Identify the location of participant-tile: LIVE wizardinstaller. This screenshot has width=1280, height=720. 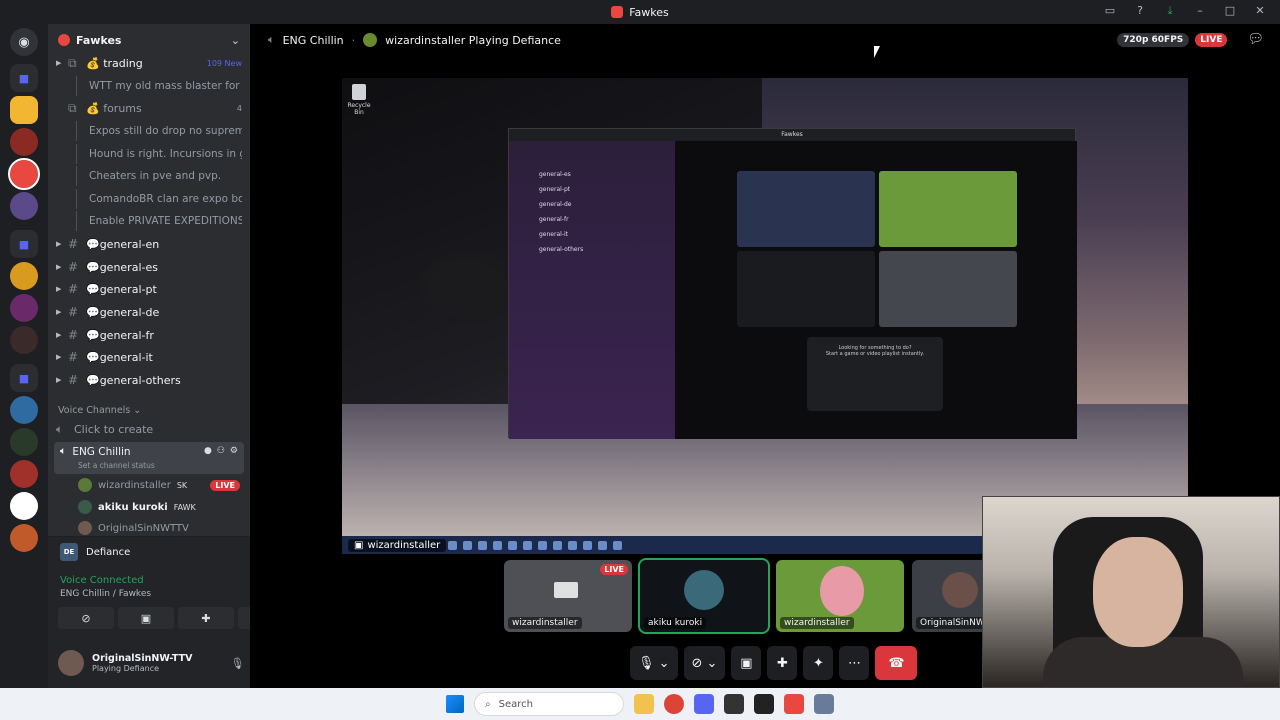
(568, 596).